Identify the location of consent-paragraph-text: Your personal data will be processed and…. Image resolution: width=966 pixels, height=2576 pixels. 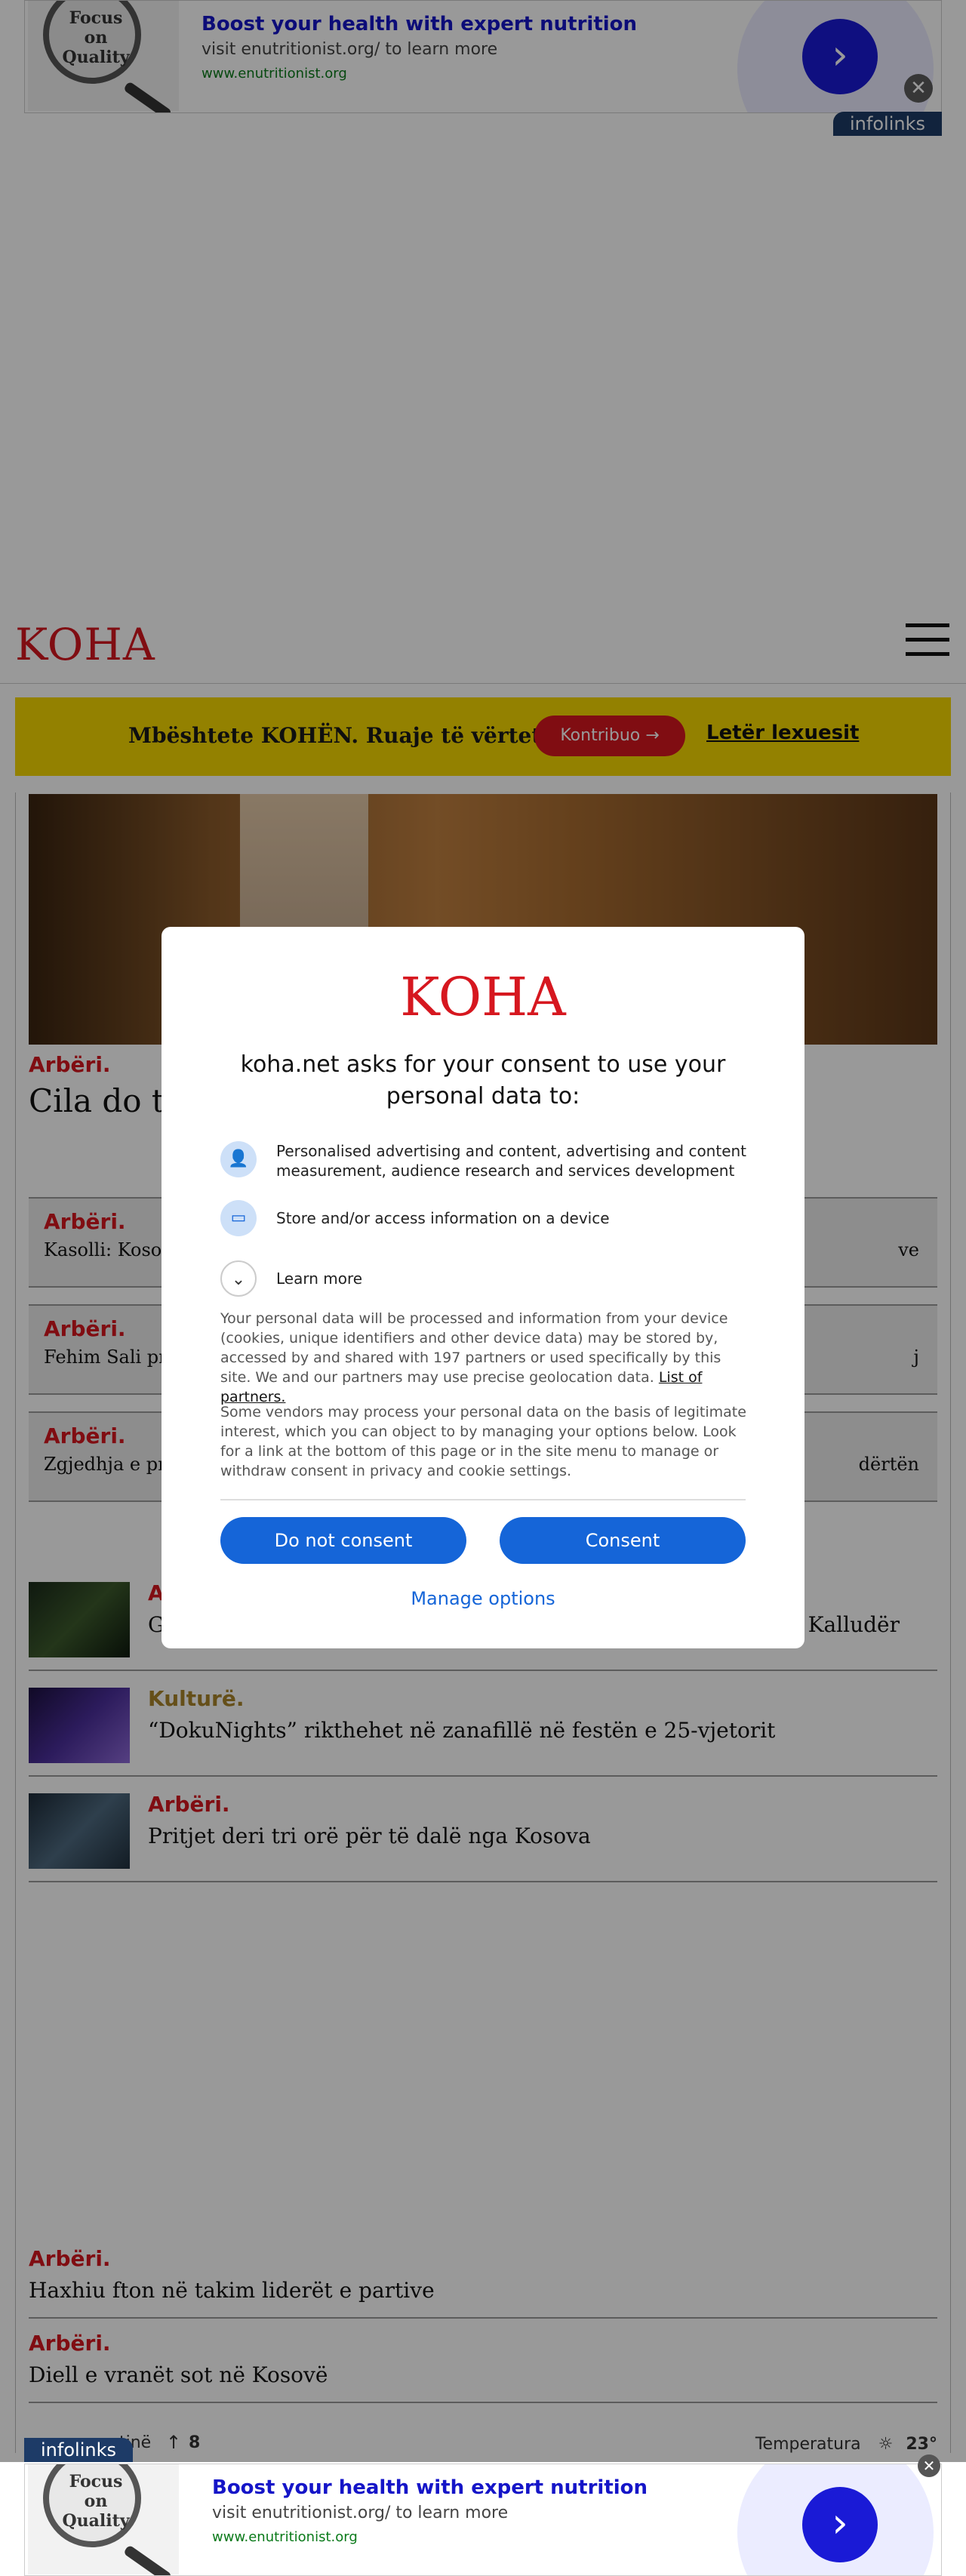
(474, 1348).